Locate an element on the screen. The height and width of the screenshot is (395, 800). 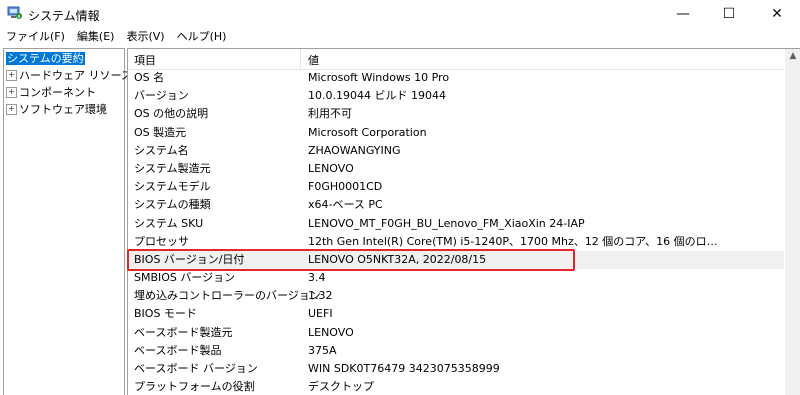
row-value: Microsoft Corporation is located at coordinates (367, 132).